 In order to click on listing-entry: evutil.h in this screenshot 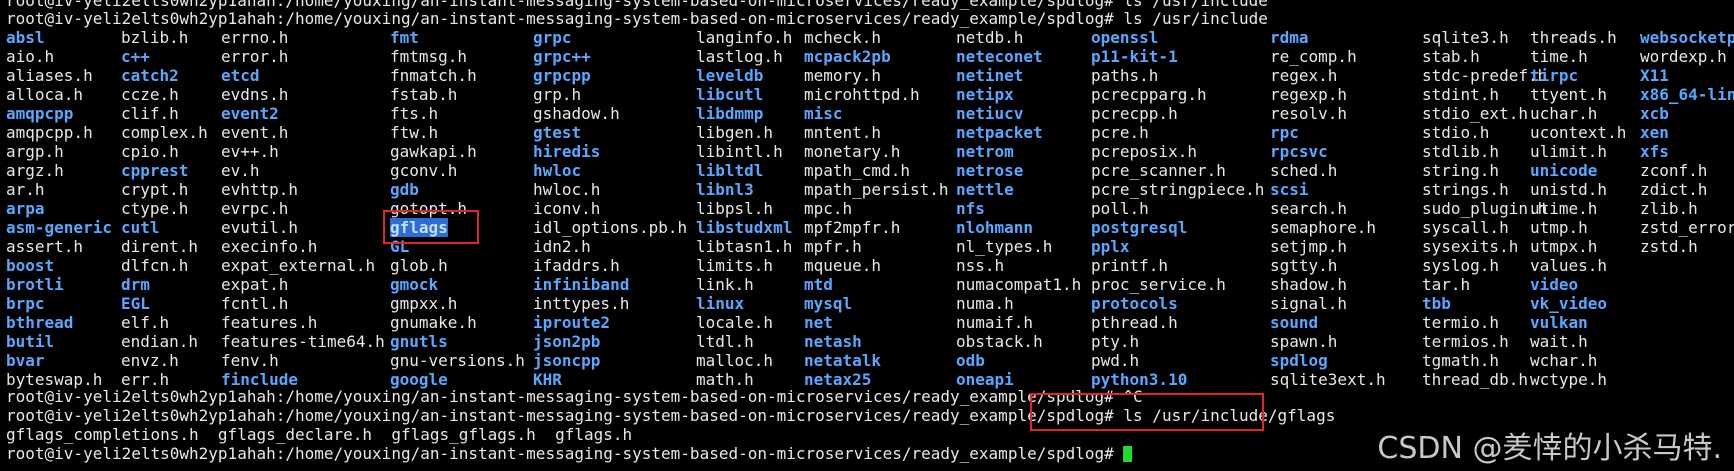, I will do `click(260, 227)`.